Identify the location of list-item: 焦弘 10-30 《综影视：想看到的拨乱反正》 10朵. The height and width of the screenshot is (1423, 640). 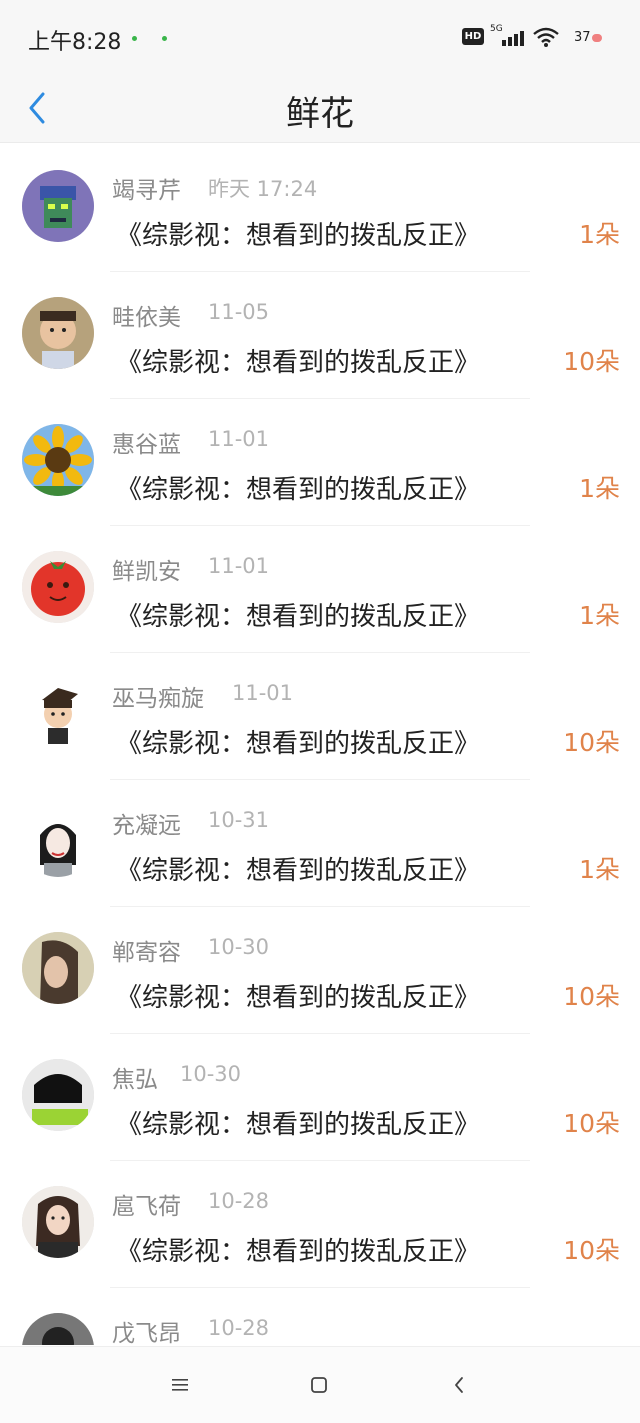
(320, 1097).